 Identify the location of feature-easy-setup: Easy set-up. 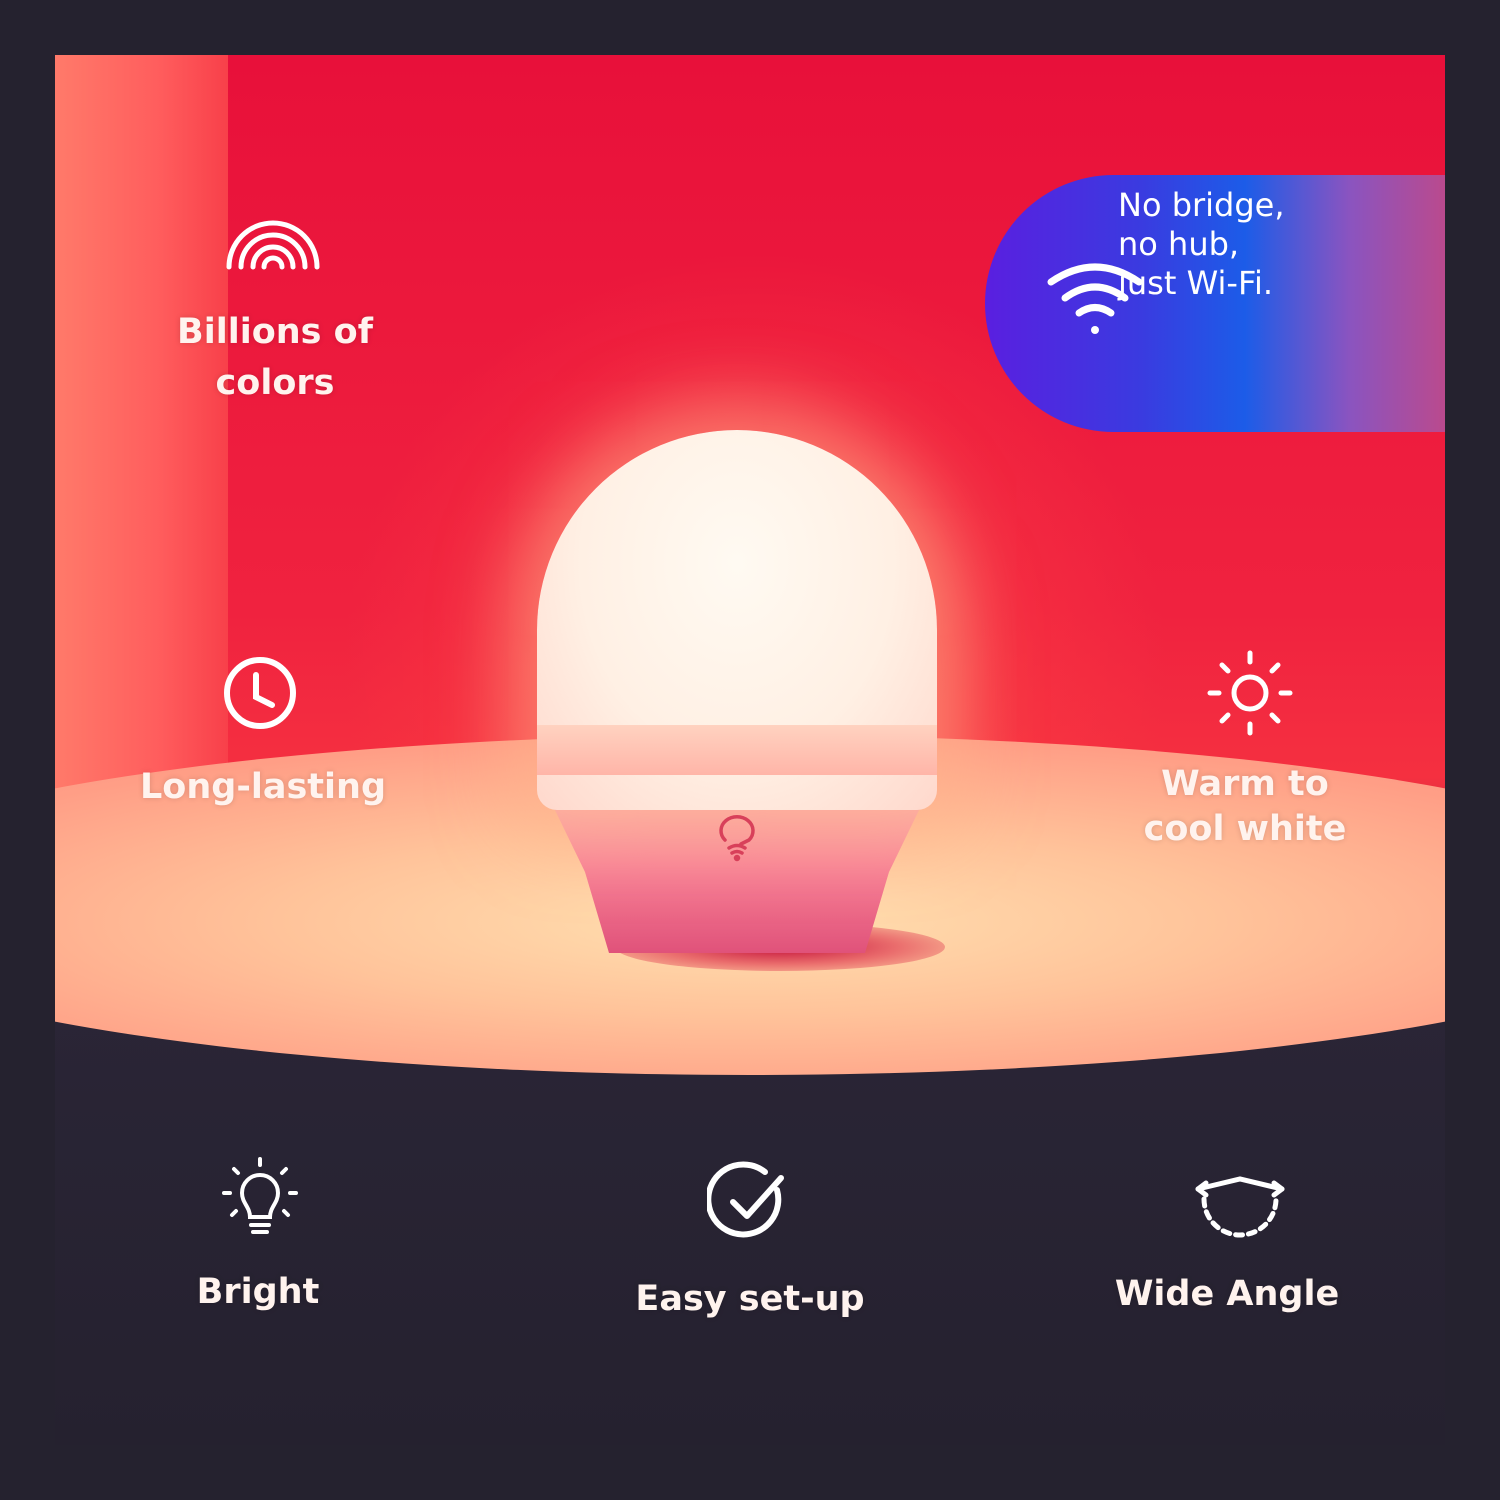
(749, 1299).